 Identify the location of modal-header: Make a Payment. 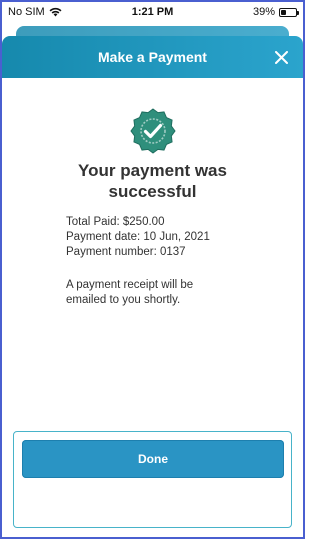
(152, 57).